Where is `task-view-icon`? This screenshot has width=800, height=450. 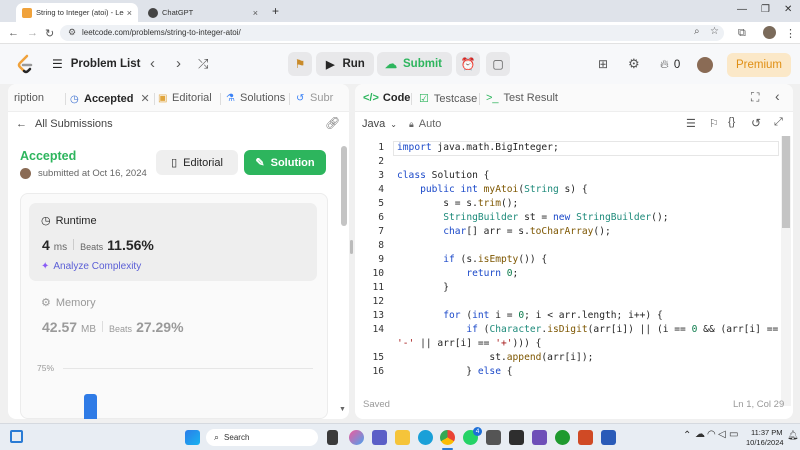 task-view-icon is located at coordinates (332, 437).